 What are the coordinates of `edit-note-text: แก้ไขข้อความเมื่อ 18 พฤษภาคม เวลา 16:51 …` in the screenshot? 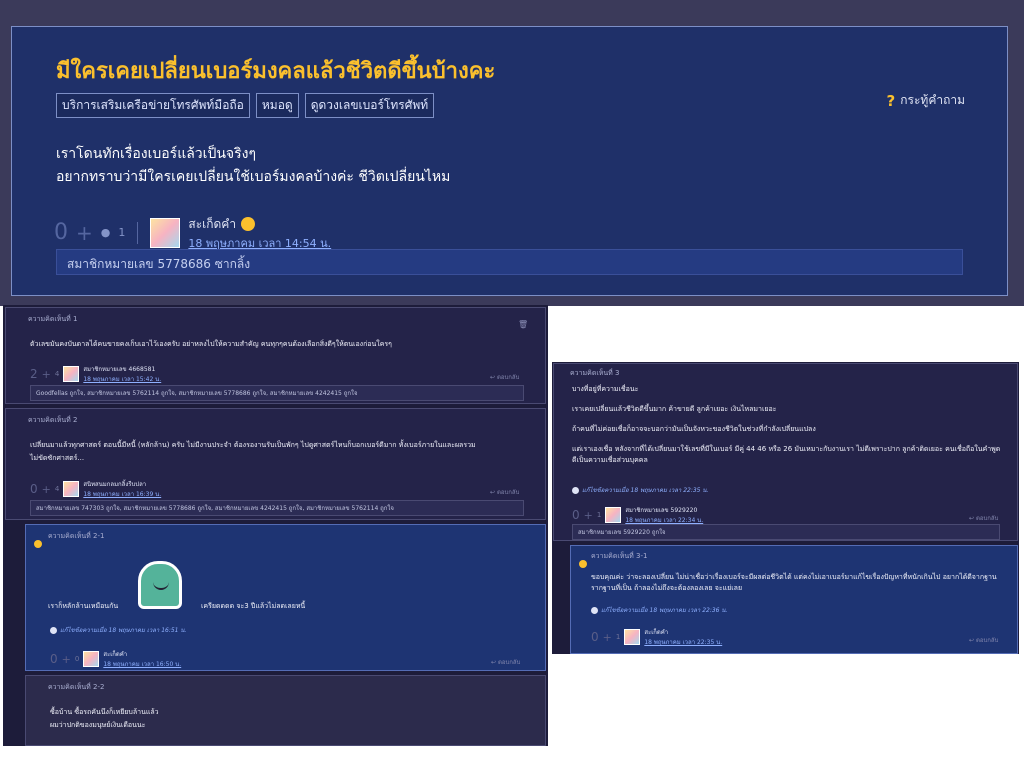 It's located at (123, 630).